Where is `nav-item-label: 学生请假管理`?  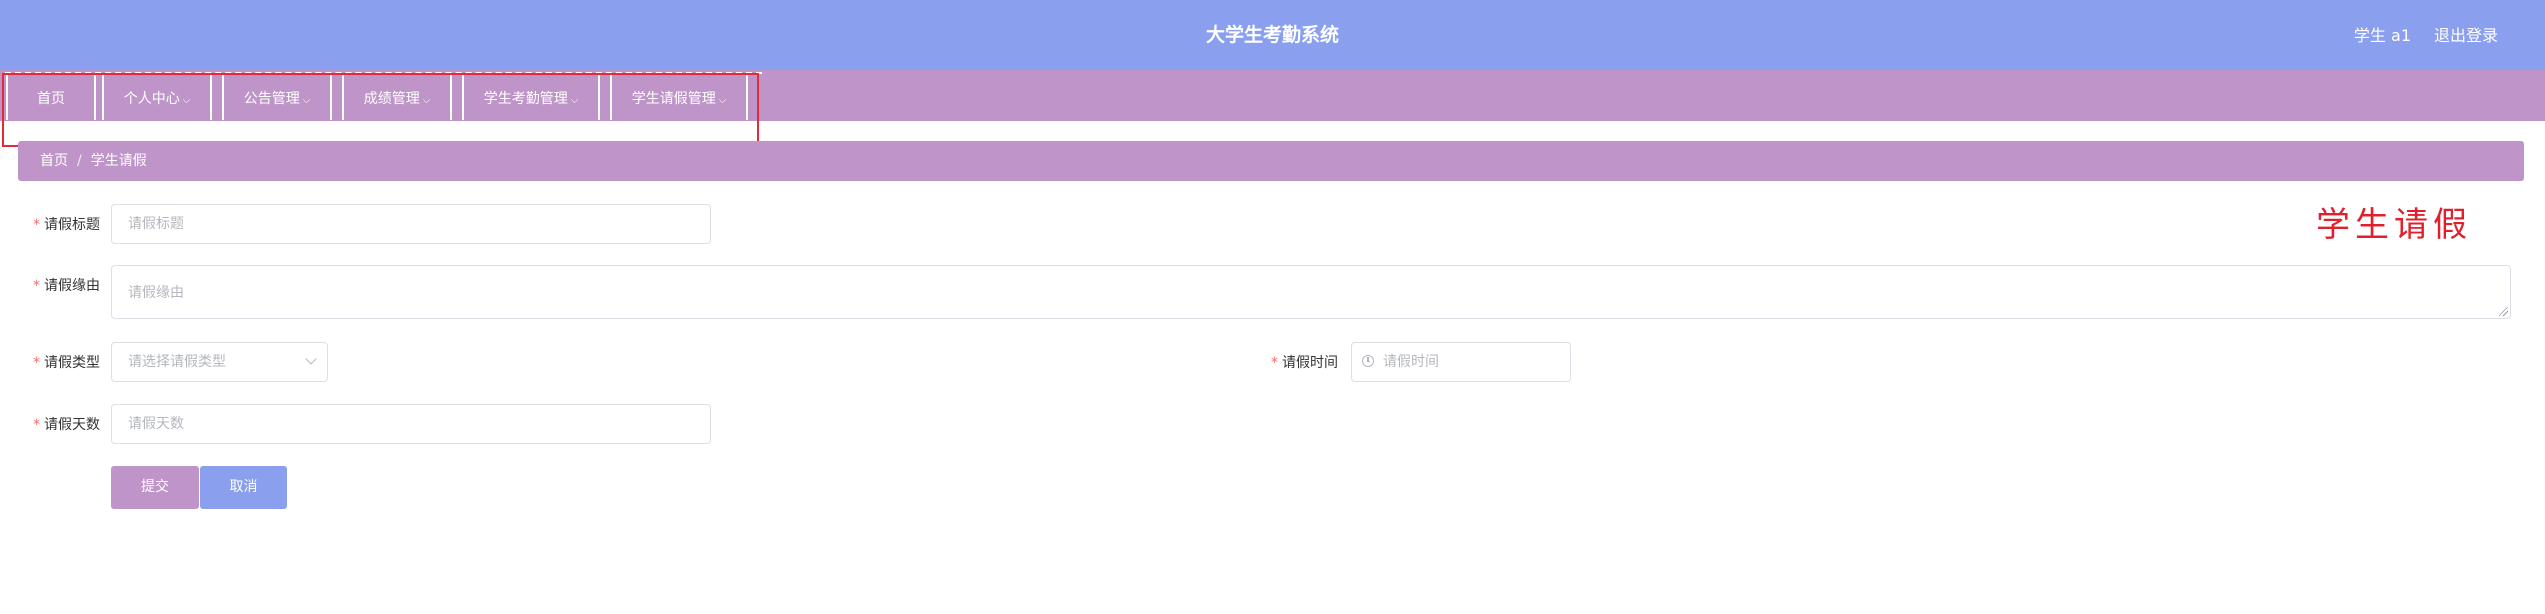
nav-item-label: 学生请假管理 is located at coordinates (673, 99).